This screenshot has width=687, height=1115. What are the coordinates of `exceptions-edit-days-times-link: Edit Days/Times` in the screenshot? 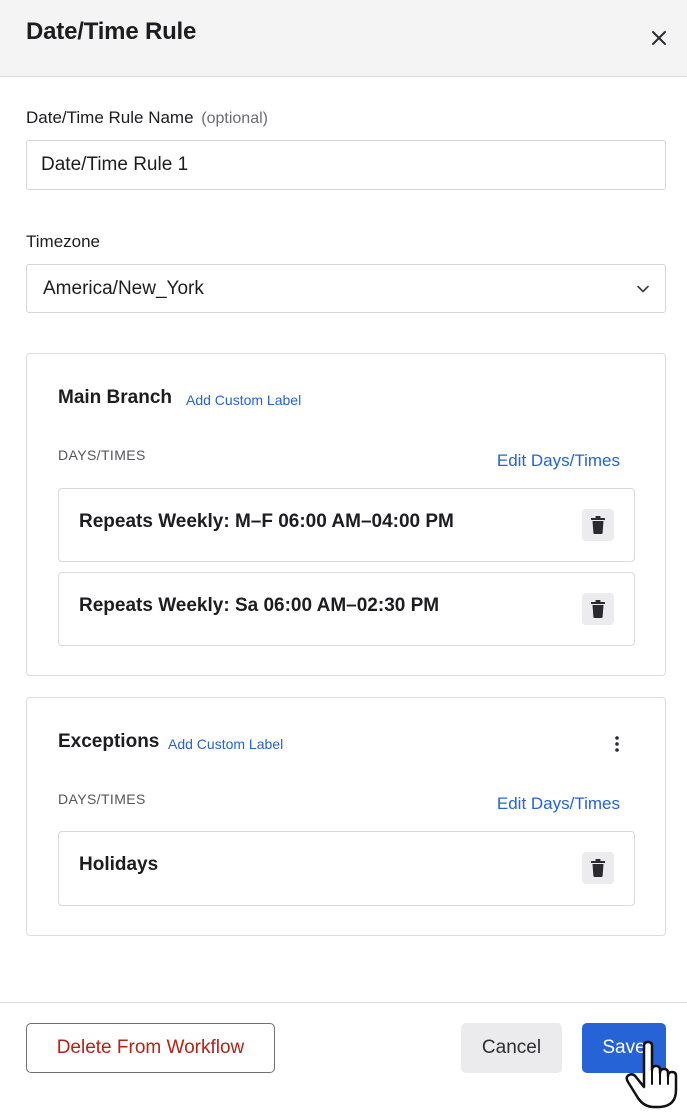 It's located at (558, 804).